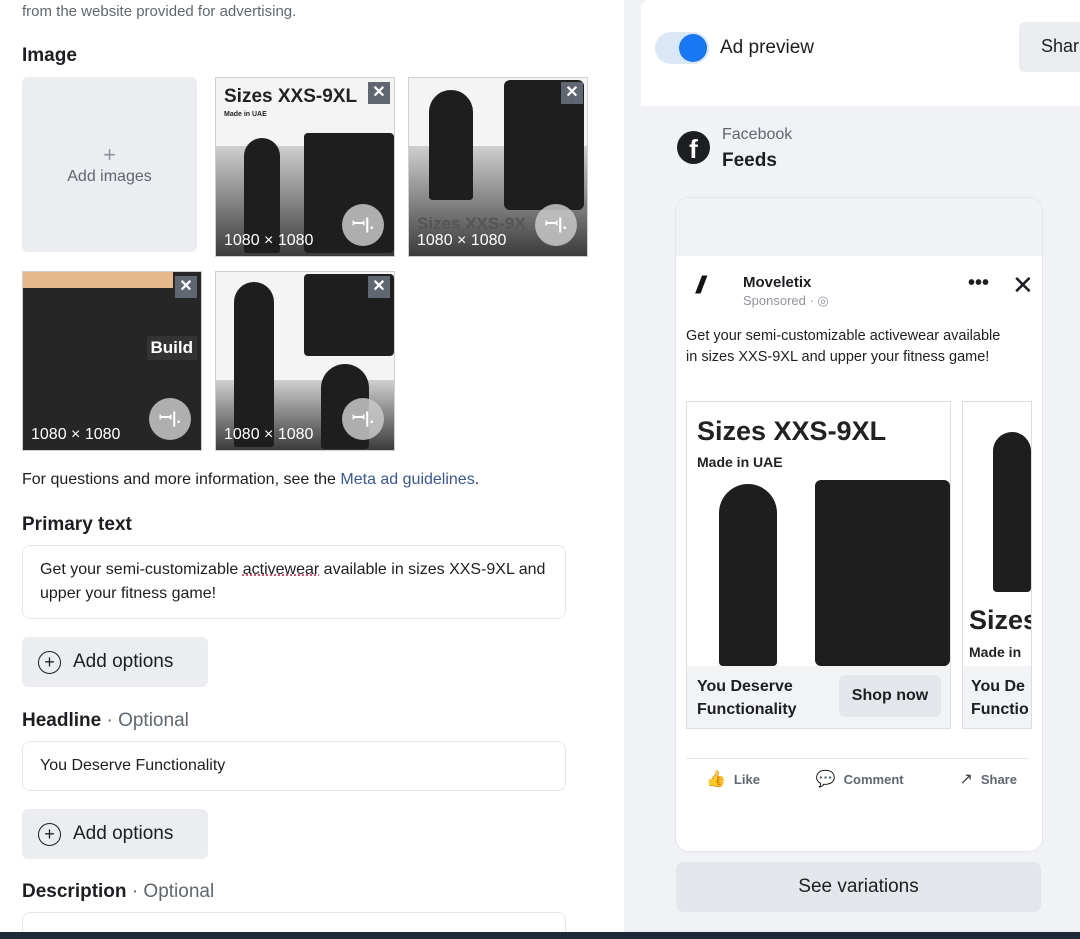 The width and height of the screenshot is (1080, 939). What do you see at coordinates (471, 223) in the screenshot?
I see `thumbnail-title: Sizes XXS-9X` at bounding box center [471, 223].